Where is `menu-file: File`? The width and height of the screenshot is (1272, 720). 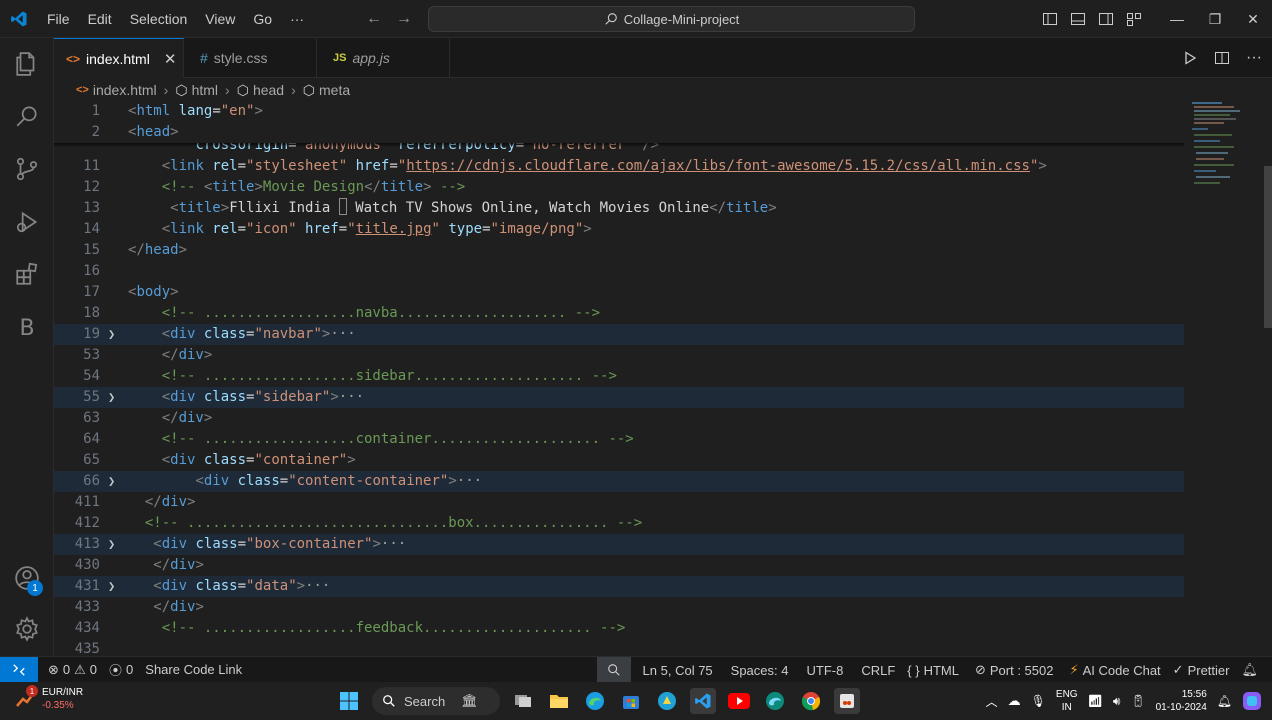 menu-file: File is located at coordinates (58, 19).